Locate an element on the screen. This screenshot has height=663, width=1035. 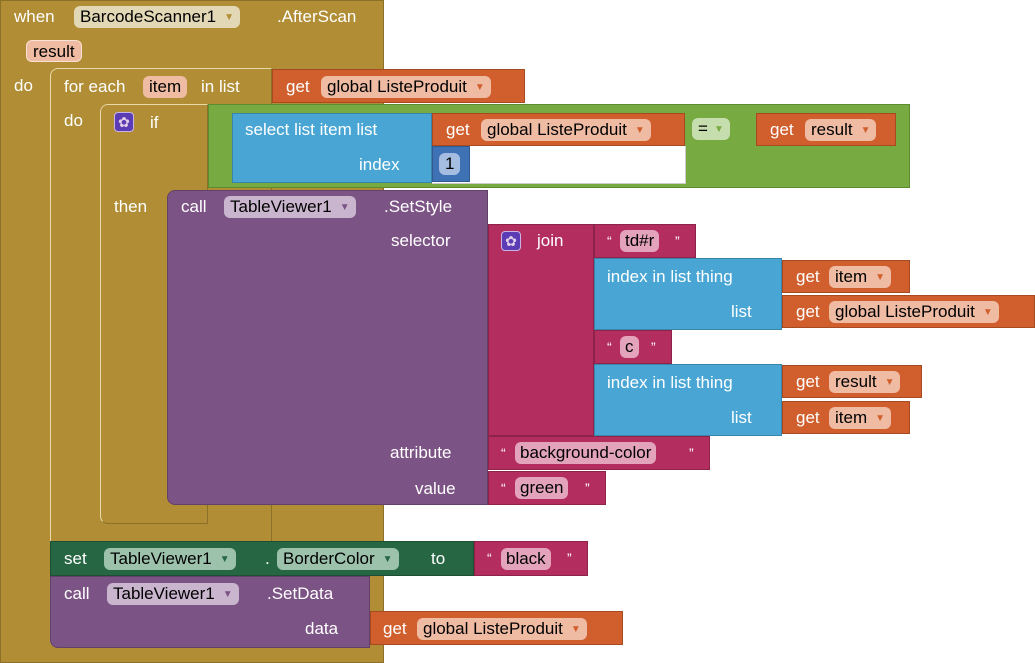
number-block: 1 is located at coordinates (451, 164).